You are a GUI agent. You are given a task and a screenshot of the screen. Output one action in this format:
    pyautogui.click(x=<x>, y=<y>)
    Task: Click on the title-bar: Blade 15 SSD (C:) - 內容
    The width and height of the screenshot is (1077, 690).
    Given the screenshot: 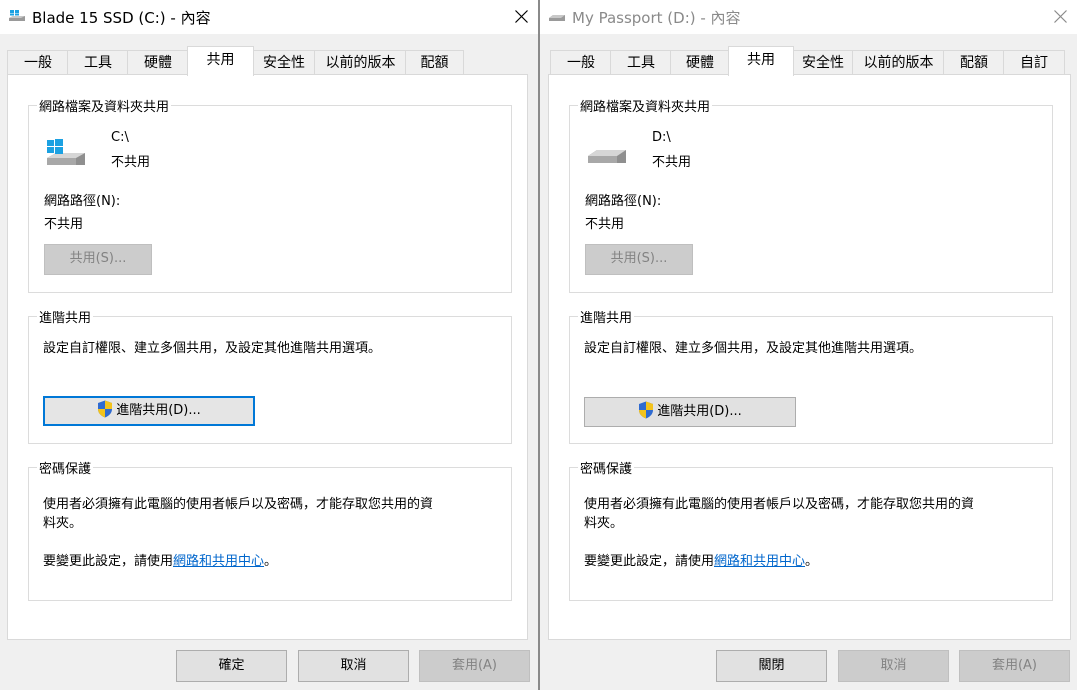 What is the action you would take?
    pyautogui.click(x=269, y=17)
    